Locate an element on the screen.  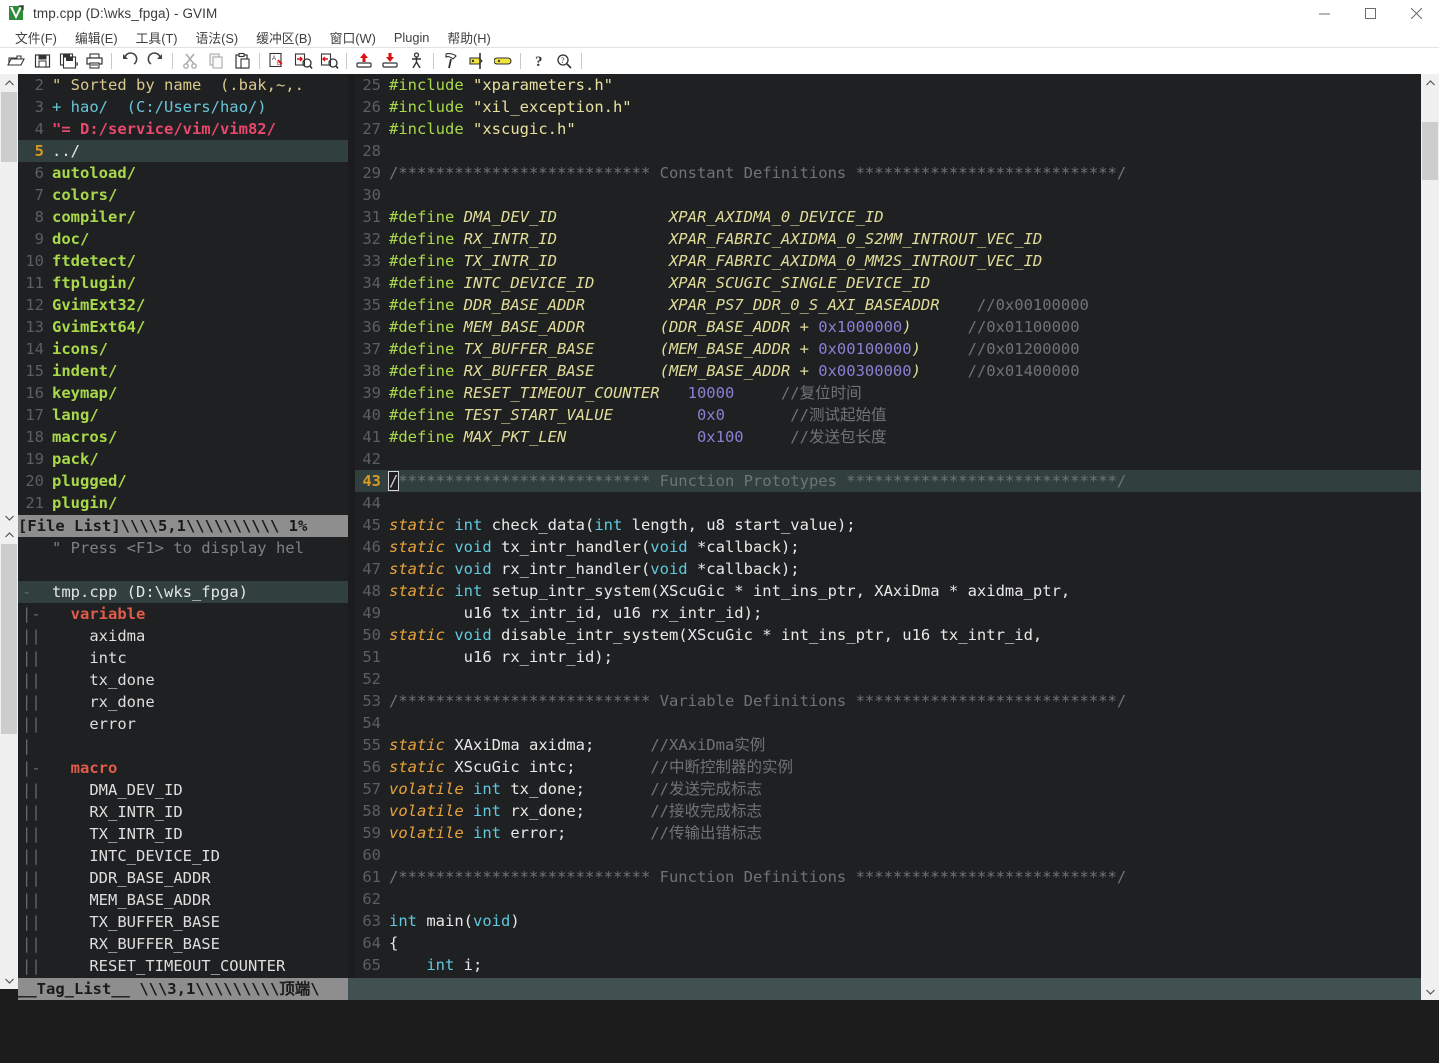
tag-list-item: || MEM_BASE_ADDR is located at coordinates (183, 900).